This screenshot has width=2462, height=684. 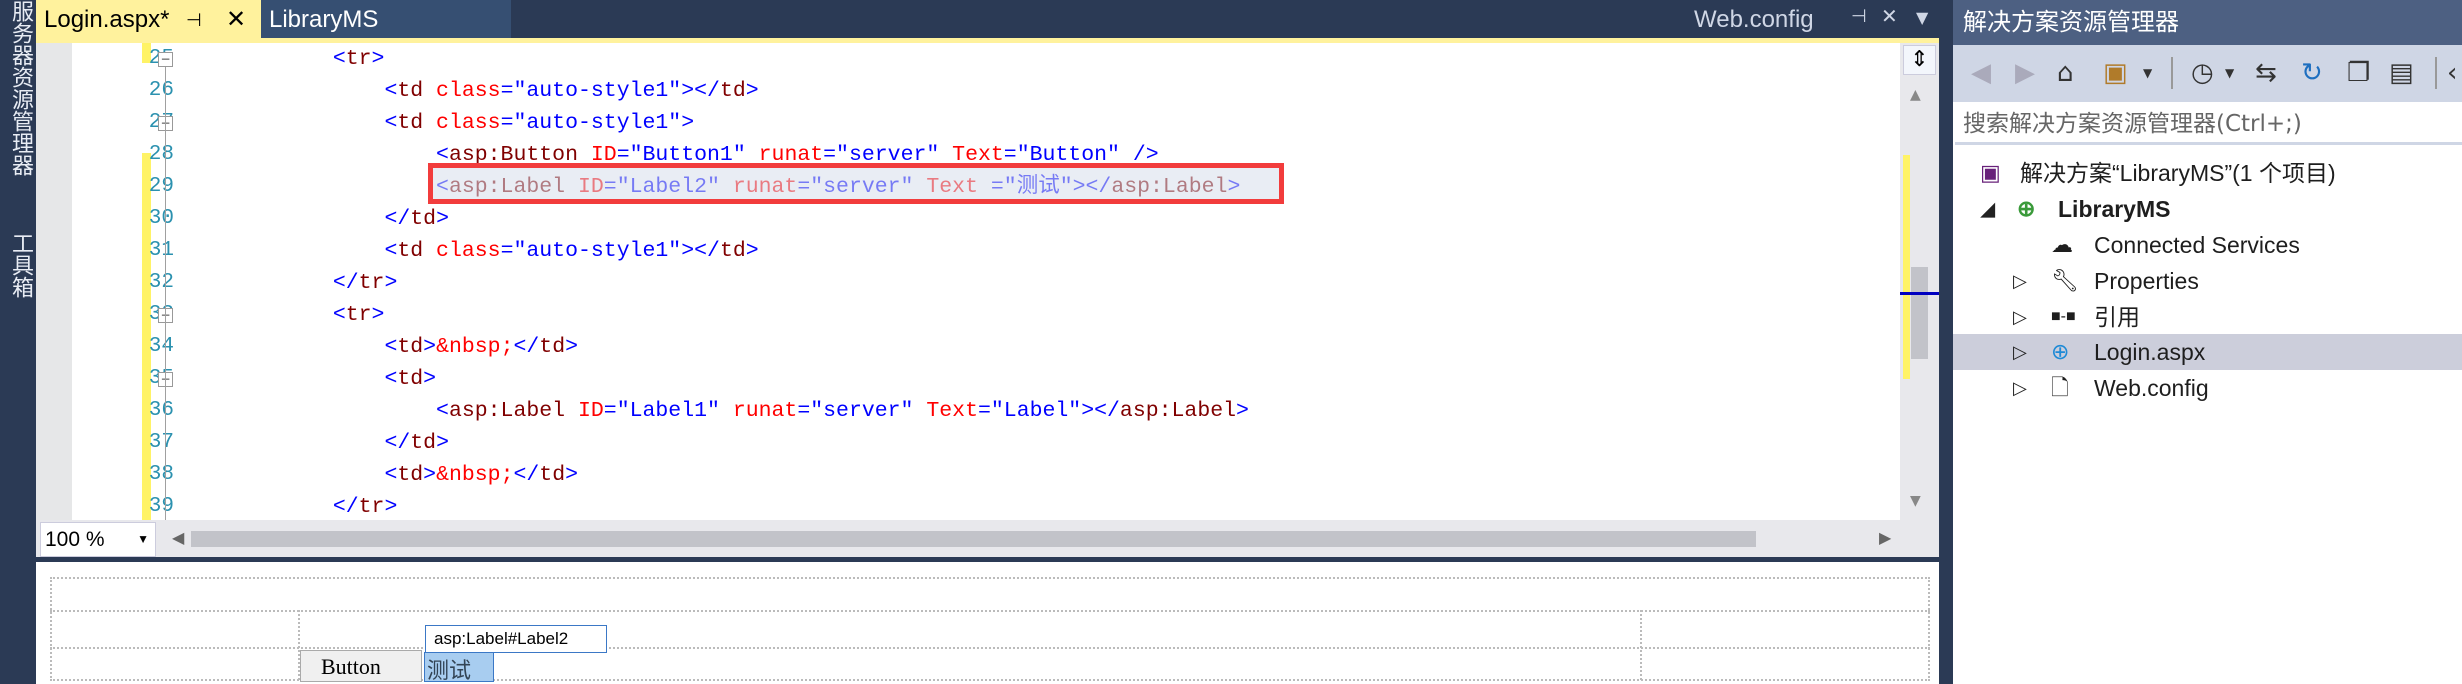 What do you see at coordinates (987, 623) in the screenshot?
I see `design-view: Button 测试 asp:Label#Label2` at bounding box center [987, 623].